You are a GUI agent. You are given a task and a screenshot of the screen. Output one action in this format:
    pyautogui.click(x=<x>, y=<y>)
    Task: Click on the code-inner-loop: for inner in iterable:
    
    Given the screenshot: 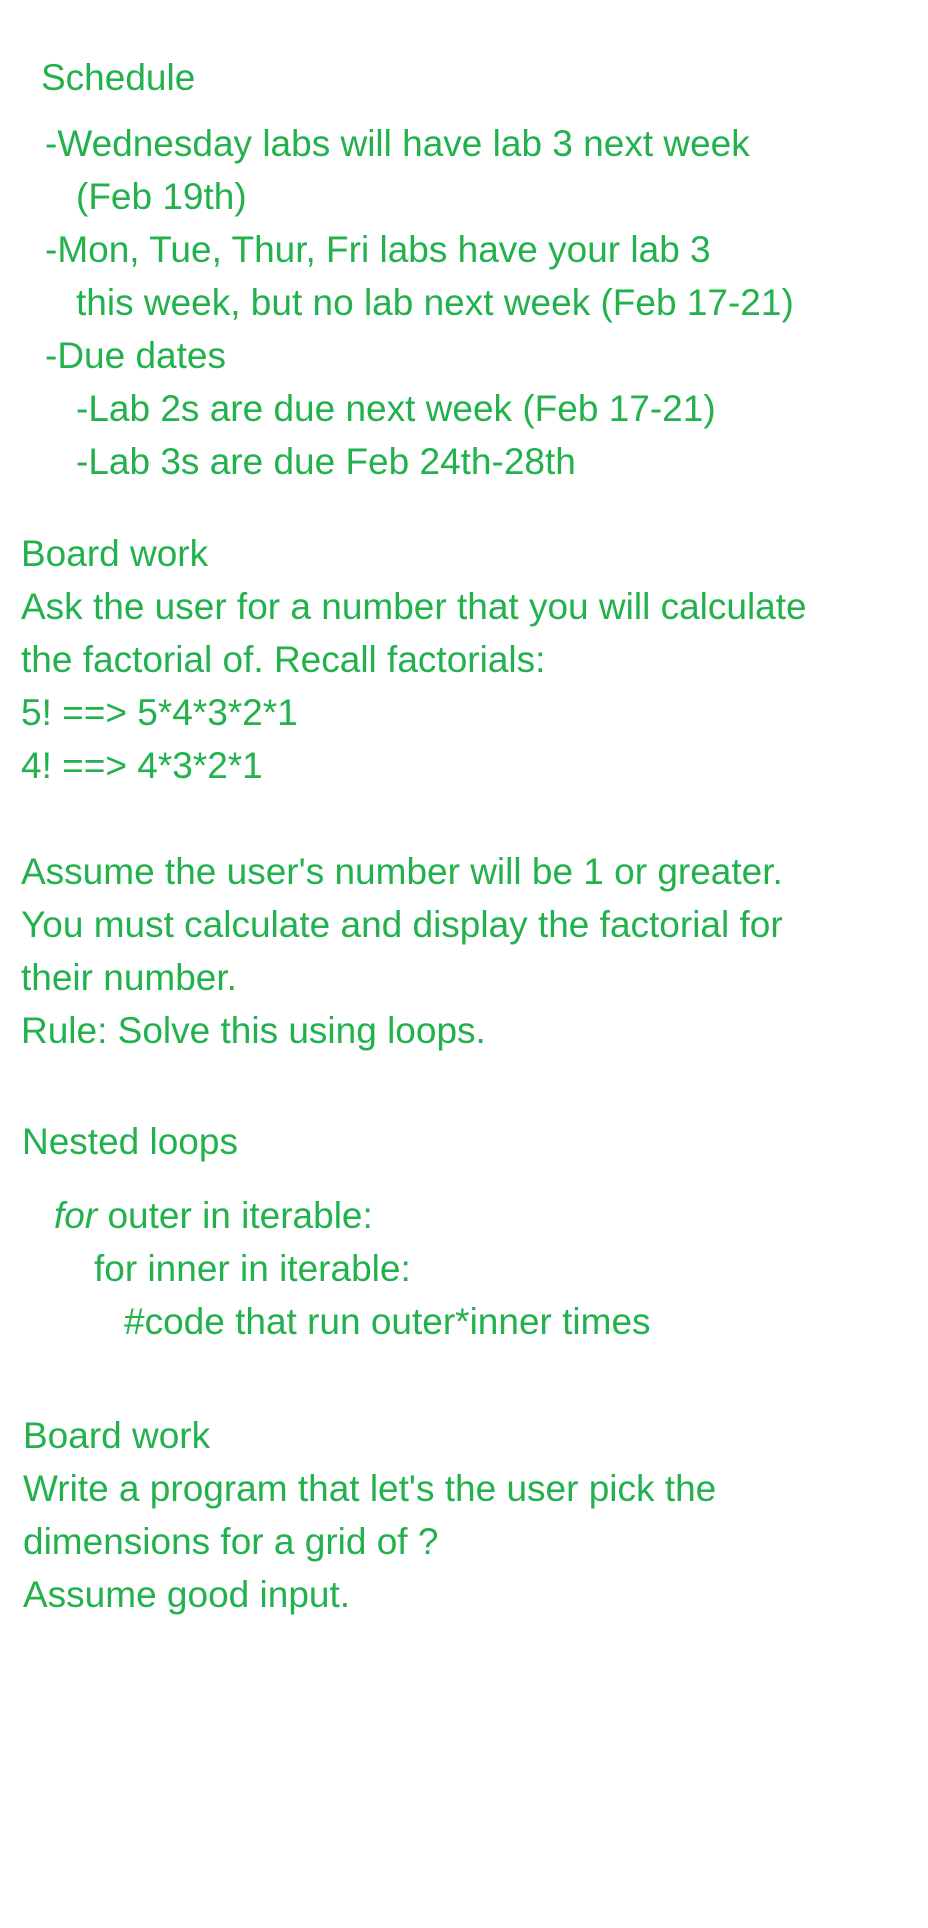 What is the action you would take?
    pyautogui.click(x=252, y=1268)
    